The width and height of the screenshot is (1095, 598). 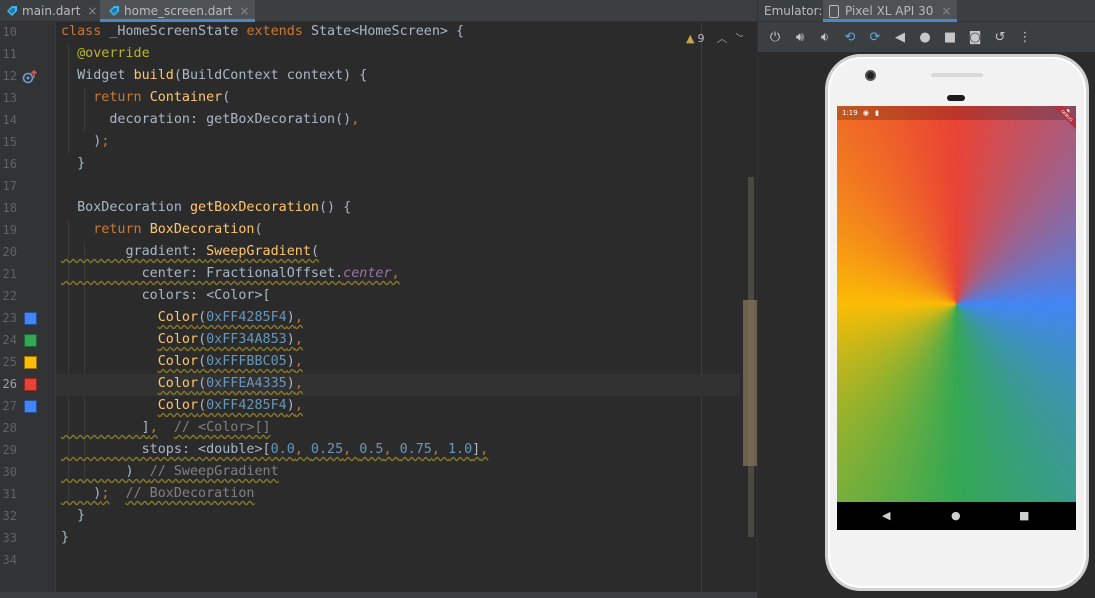 I want to click on code-token: center, so click(x=367, y=273).